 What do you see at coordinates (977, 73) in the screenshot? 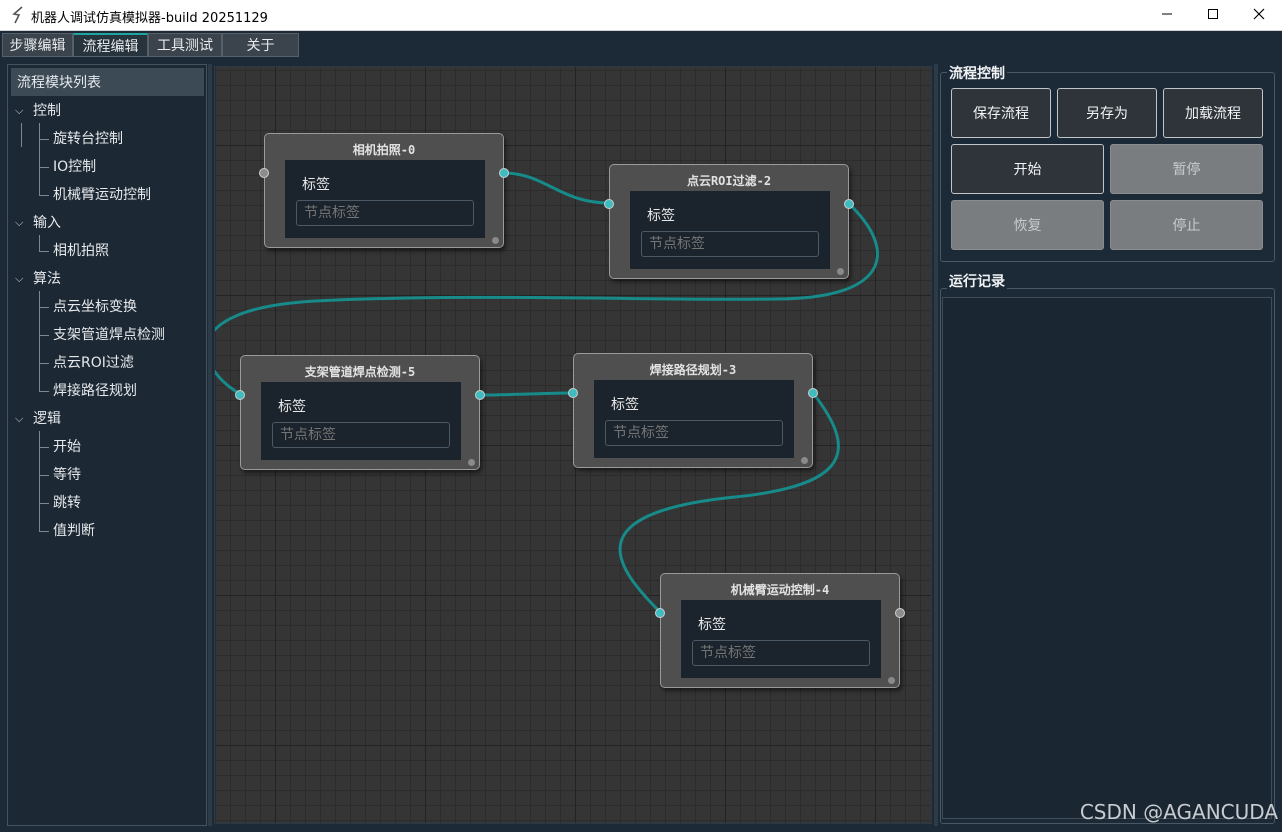
I see `flow-control-title: 流程控制` at bounding box center [977, 73].